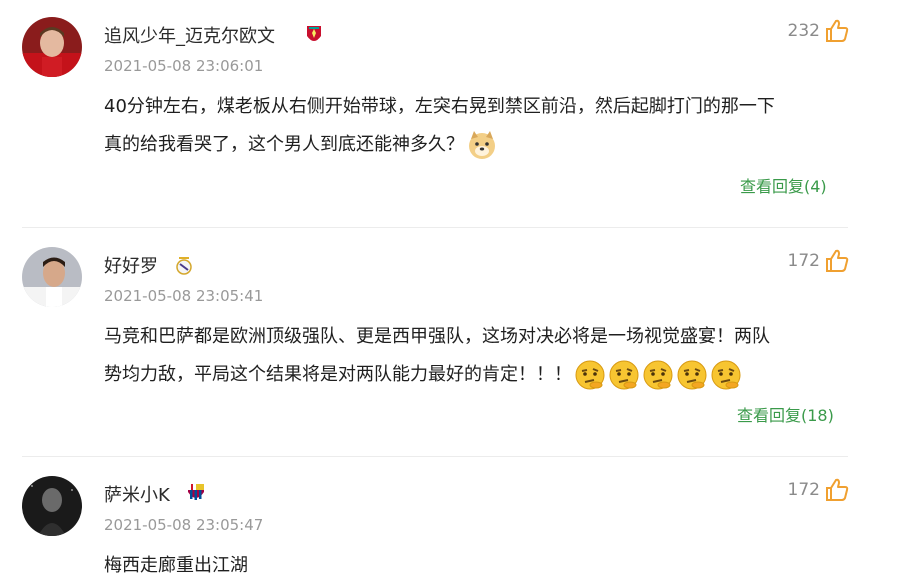  Describe the element at coordinates (184, 525) in the screenshot. I see `timestamp: 2021-05-08 23:05:47` at that location.